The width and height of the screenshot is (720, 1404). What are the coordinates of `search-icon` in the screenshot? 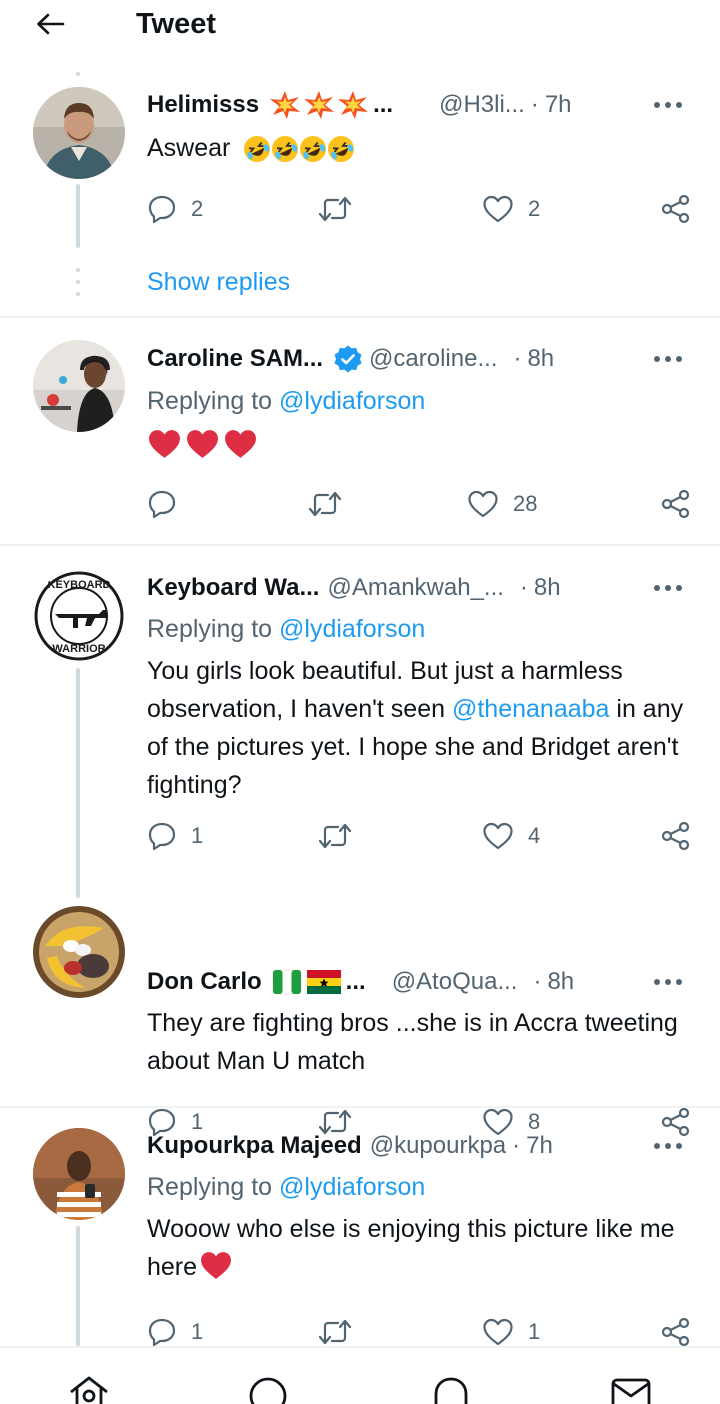 It's located at (268, 1390).